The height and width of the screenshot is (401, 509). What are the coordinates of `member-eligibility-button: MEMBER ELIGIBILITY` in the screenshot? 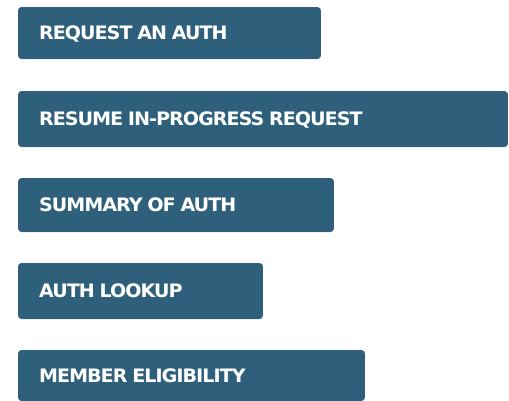 It's located at (191, 375).